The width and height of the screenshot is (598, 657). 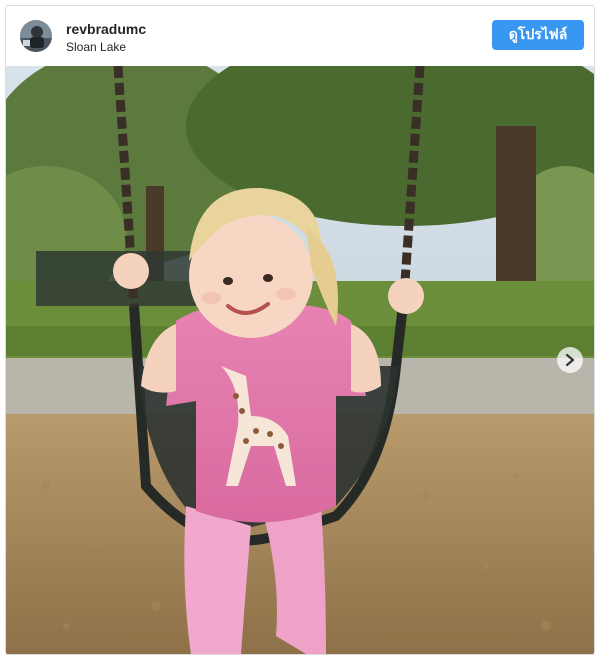 I want to click on user-info: revbradumc Sloan Lake, so click(x=106, y=38).